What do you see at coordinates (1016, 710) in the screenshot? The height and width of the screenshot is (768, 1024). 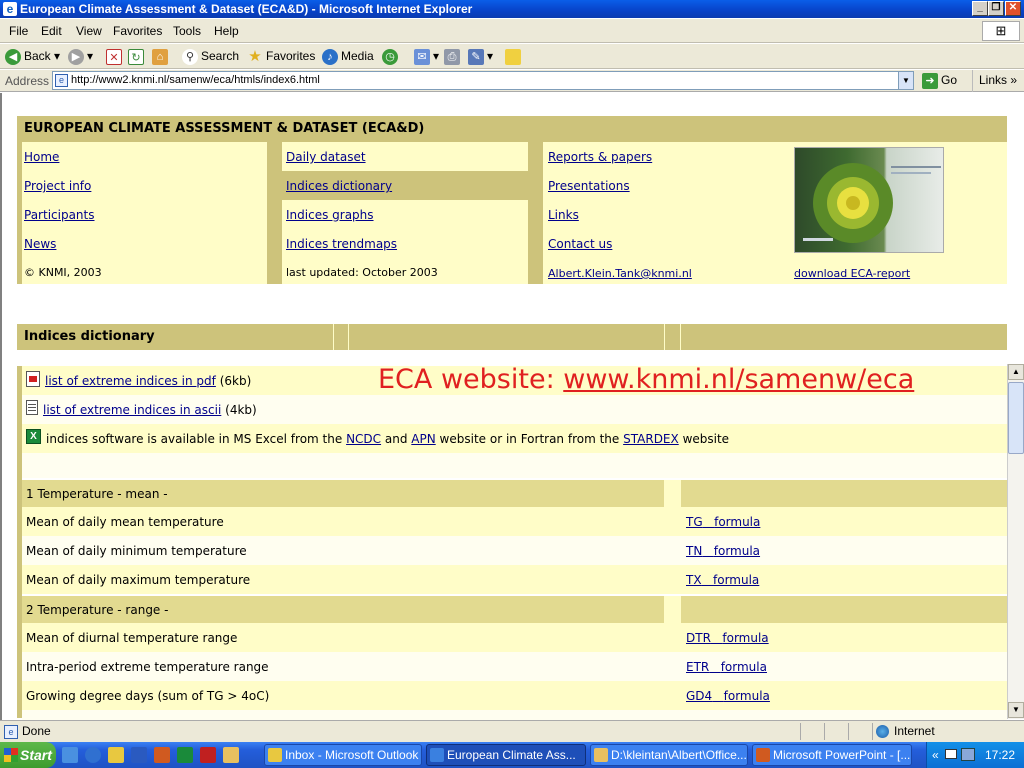 I see `scroll-down-button: ▼` at bounding box center [1016, 710].